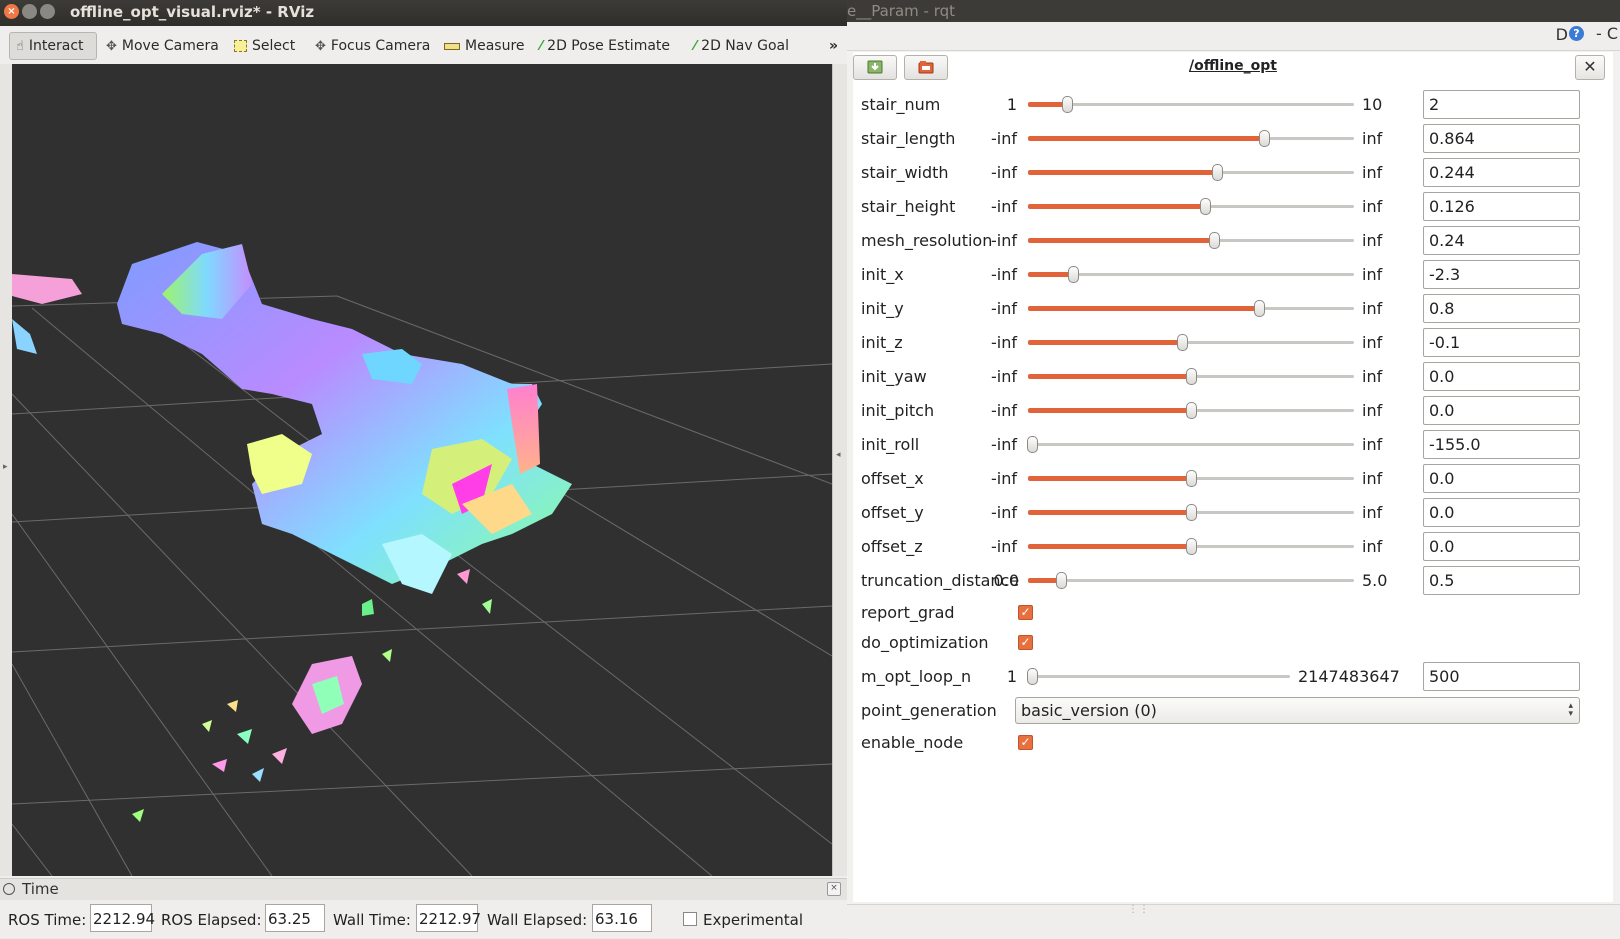 This screenshot has width=1620, height=939. Describe the element at coordinates (1375, 580) in the screenshot. I see `param-max: 5.0` at that location.